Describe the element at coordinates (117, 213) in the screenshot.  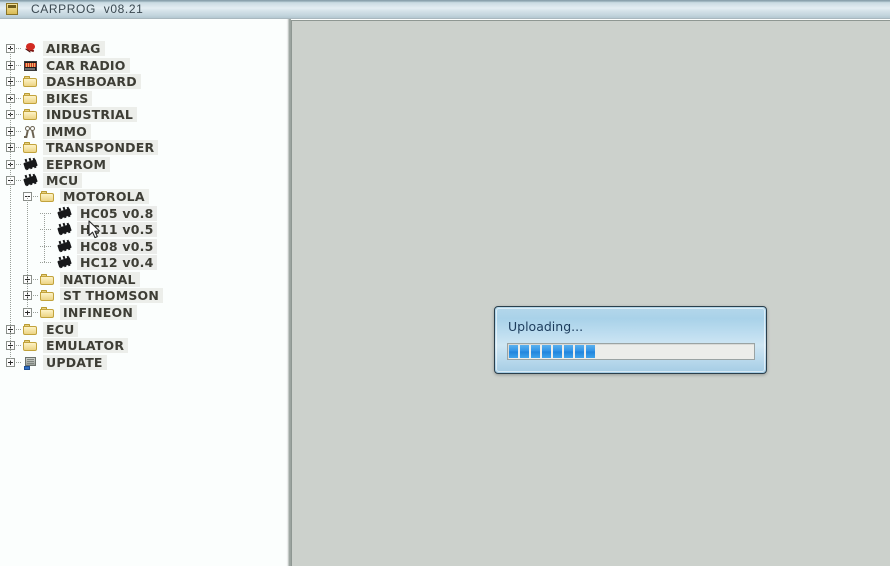
I see `tree-item-label: HC05 v0.8` at that location.